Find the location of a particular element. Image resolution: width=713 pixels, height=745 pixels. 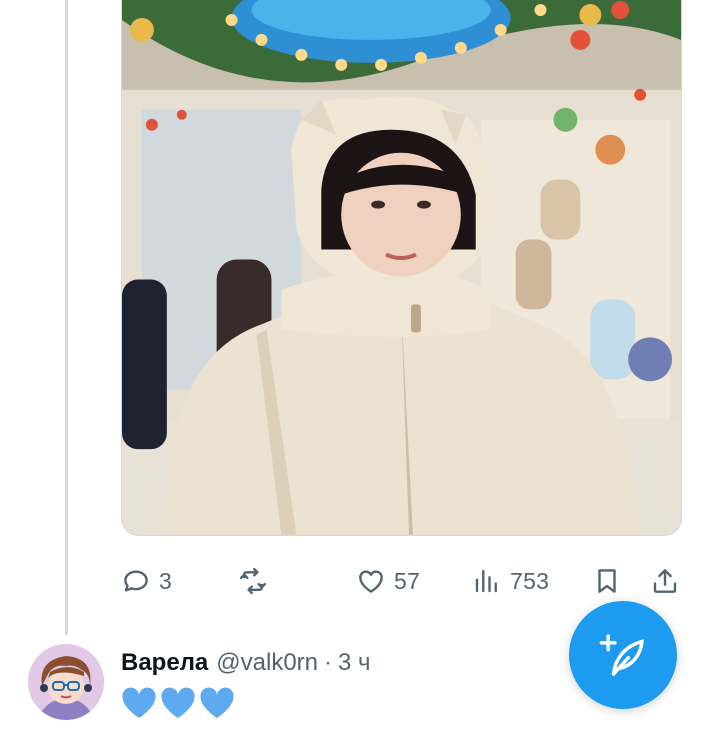

avatar is located at coordinates (66, 682).